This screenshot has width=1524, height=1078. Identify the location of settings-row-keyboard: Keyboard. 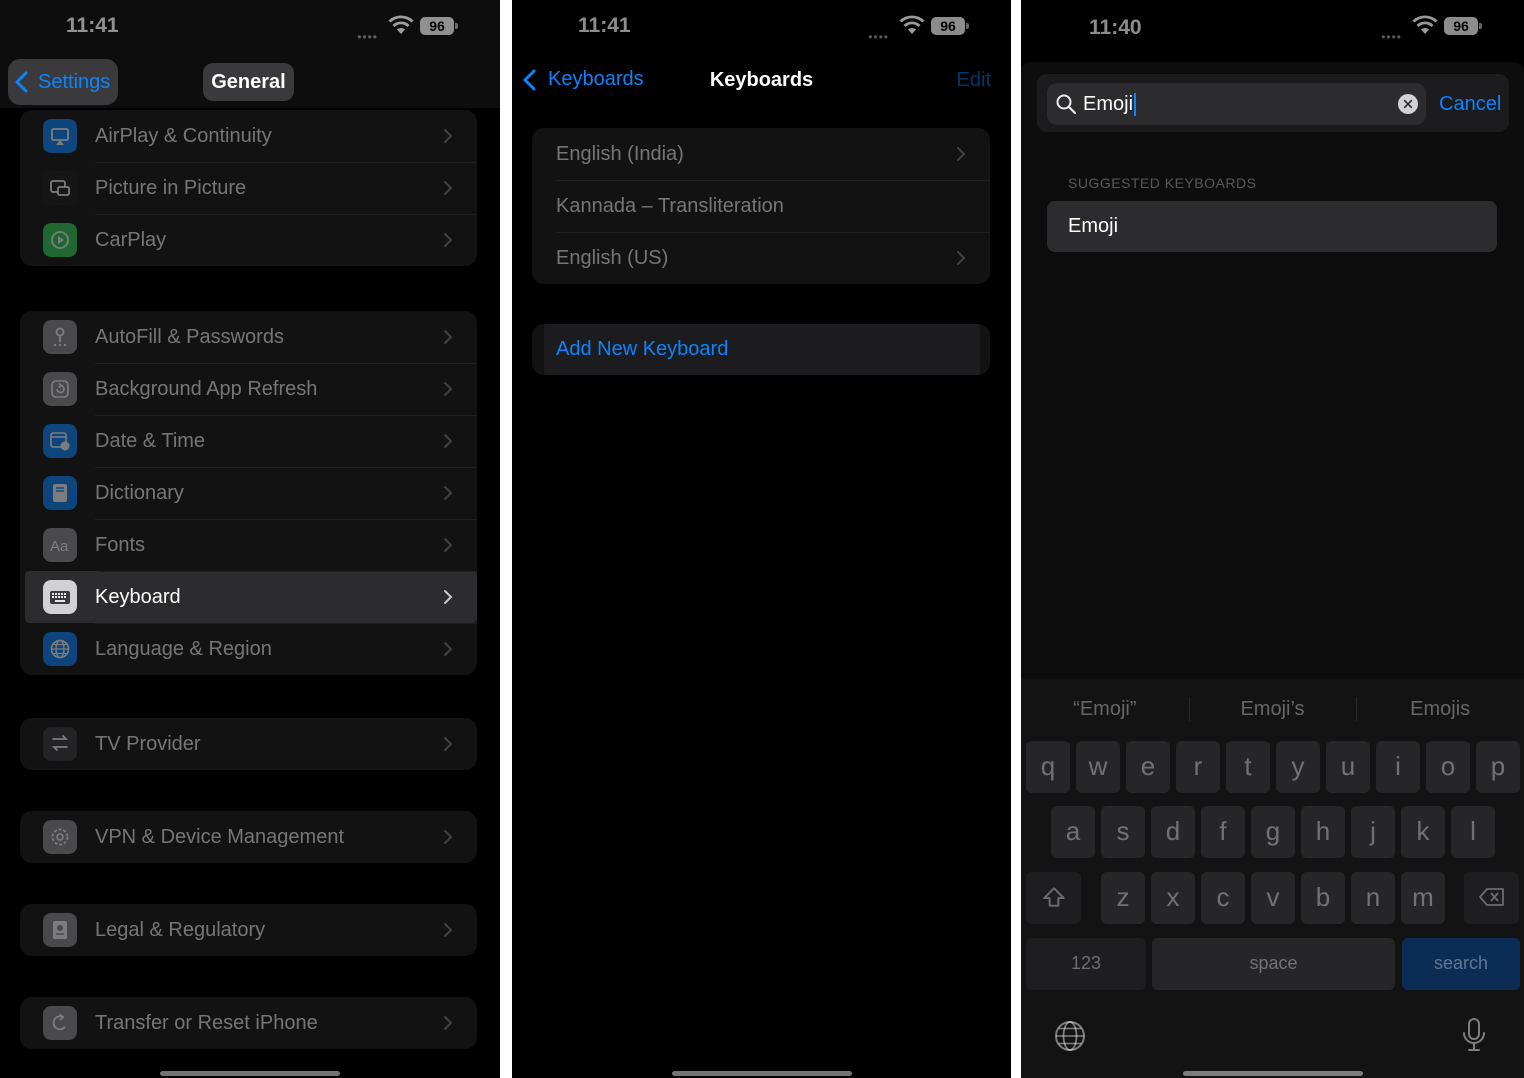
(251, 597).